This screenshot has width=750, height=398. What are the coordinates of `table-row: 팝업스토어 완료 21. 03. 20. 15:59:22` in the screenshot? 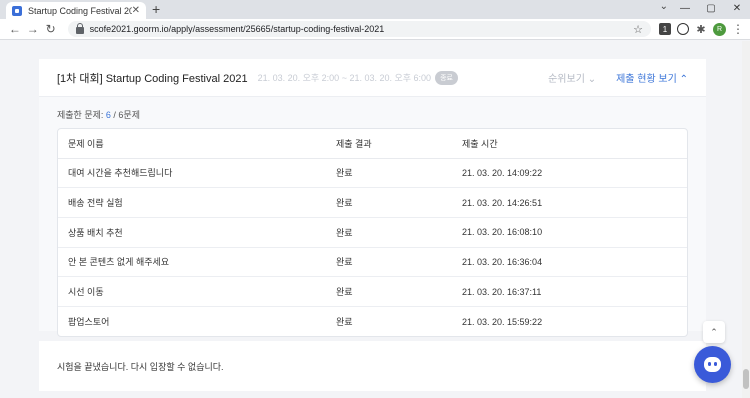 It's located at (372, 321).